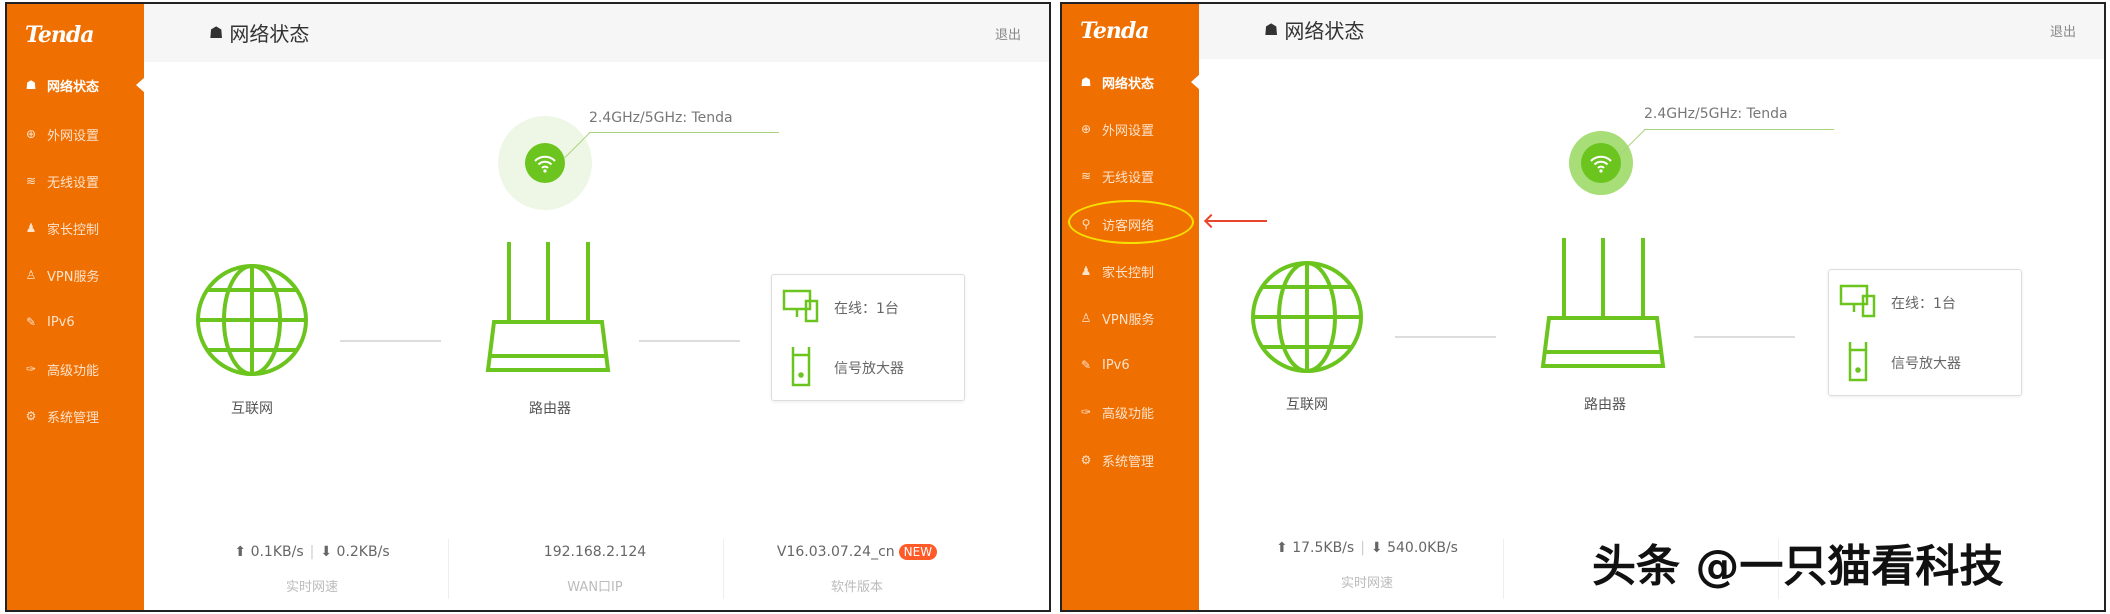 This screenshot has height=614, width=2110. I want to click on wifi-icon: ≋, so click(1086, 176).